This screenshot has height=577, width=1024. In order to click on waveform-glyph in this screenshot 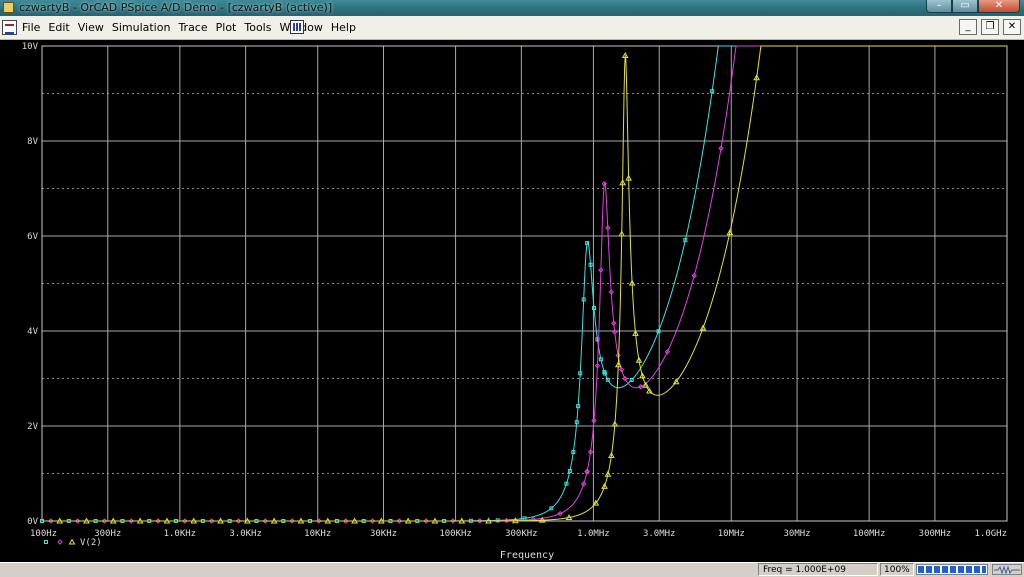, I will do `click(1007, 570)`.